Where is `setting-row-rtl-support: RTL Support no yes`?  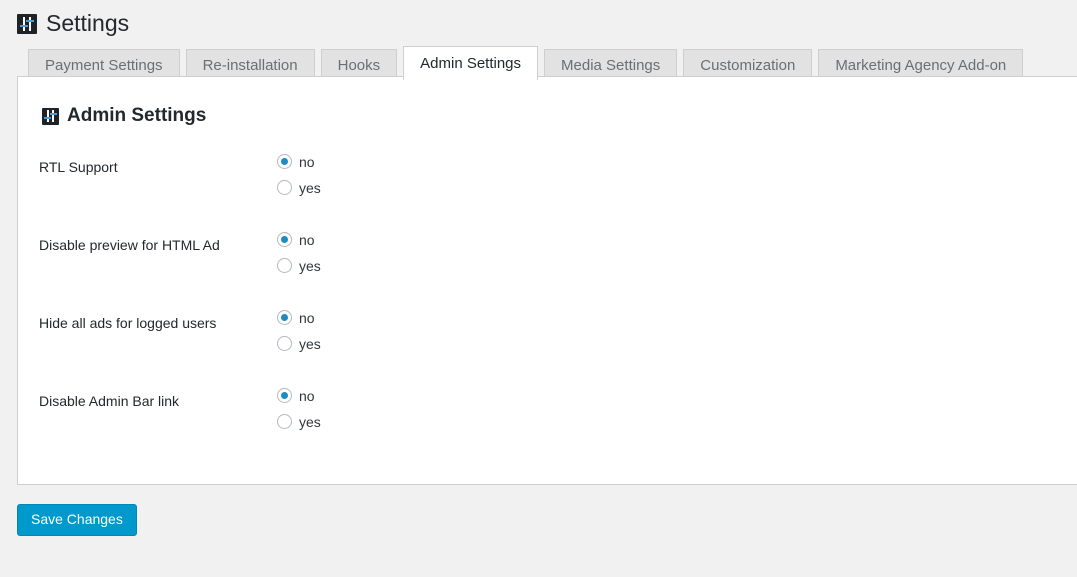
setting-row-rtl-support: RTL Support no yes is located at coordinates (558, 192).